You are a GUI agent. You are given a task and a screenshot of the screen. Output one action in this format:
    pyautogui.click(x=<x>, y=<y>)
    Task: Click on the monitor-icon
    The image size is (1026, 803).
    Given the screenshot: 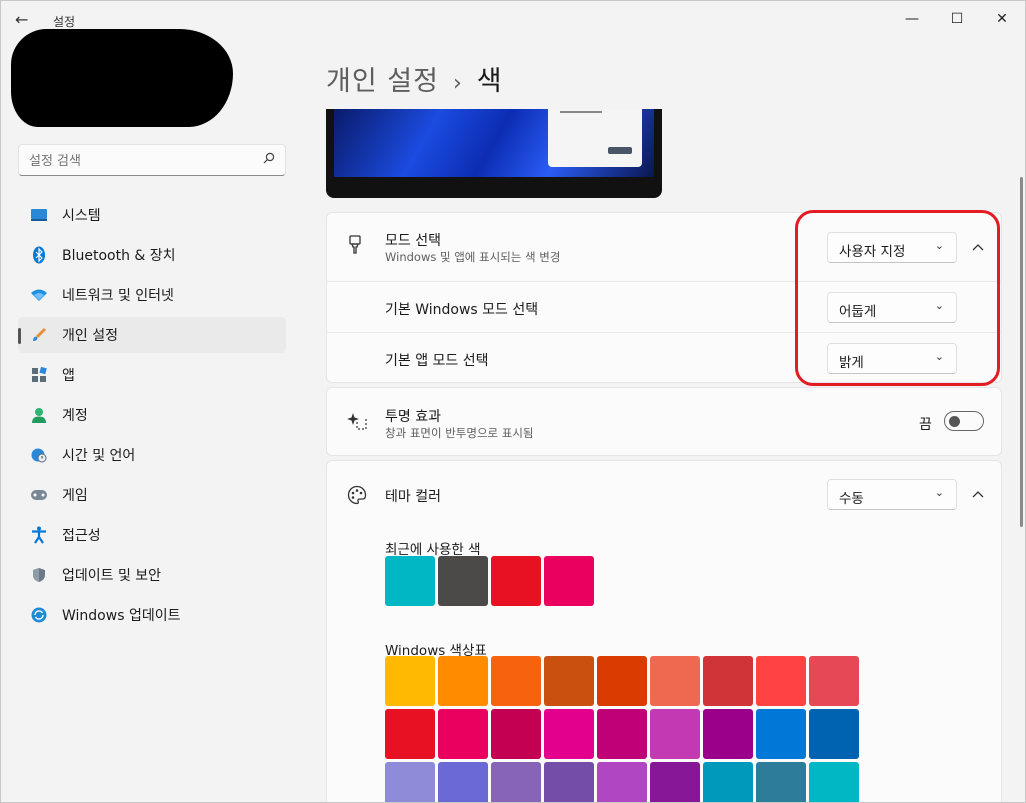 What is the action you would take?
    pyautogui.click(x=39, y=215)
    